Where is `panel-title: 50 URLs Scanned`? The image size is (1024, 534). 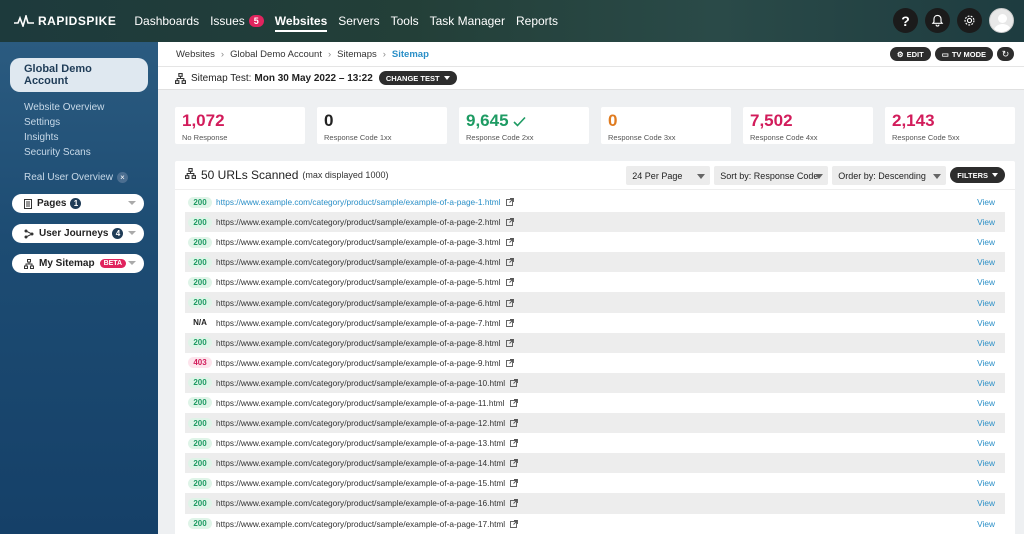 panel-title: 50 URLs Scanned is located at coordinates (250, 175).